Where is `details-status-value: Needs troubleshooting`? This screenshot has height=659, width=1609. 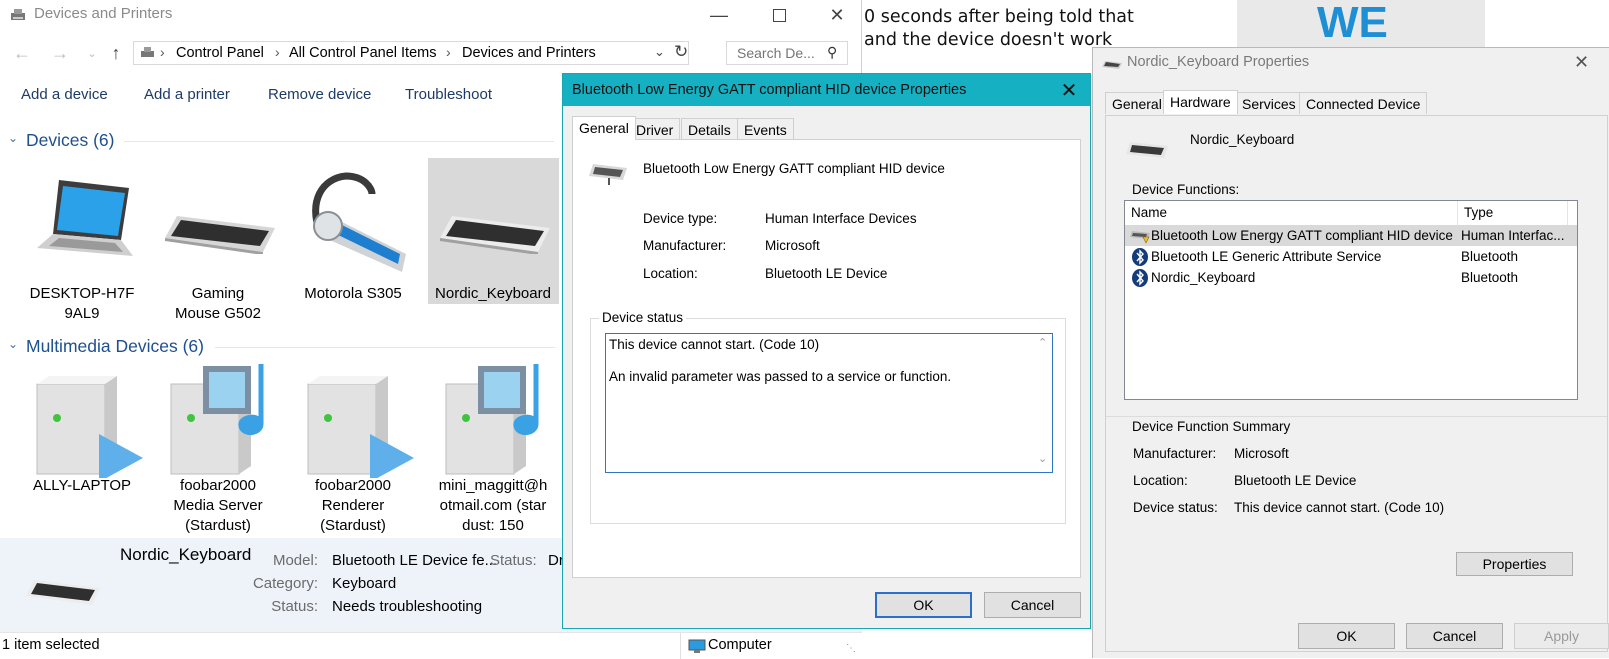 details-status-value: Needs troubleshooting is located at coordinates (407, 606).